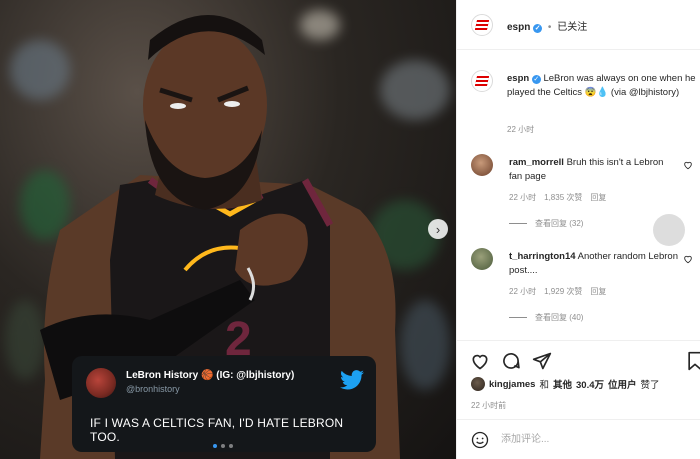  I want to click on liker-username: kingjames, so click(512, 384).